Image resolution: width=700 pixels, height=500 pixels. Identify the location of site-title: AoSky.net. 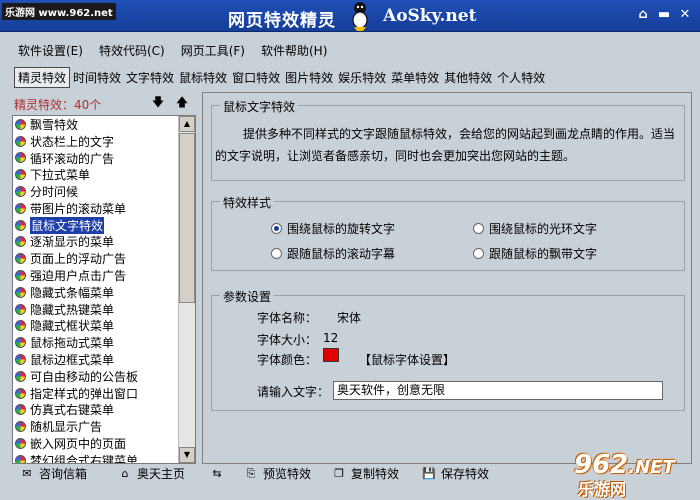
(430, 16).